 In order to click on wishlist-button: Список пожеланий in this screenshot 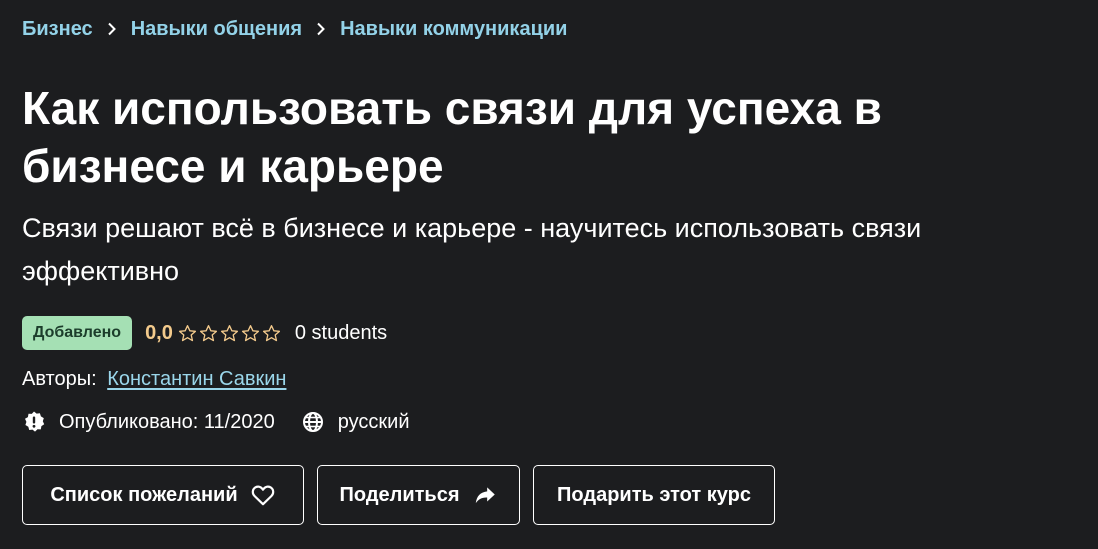, I will do `click(163, 495)`.